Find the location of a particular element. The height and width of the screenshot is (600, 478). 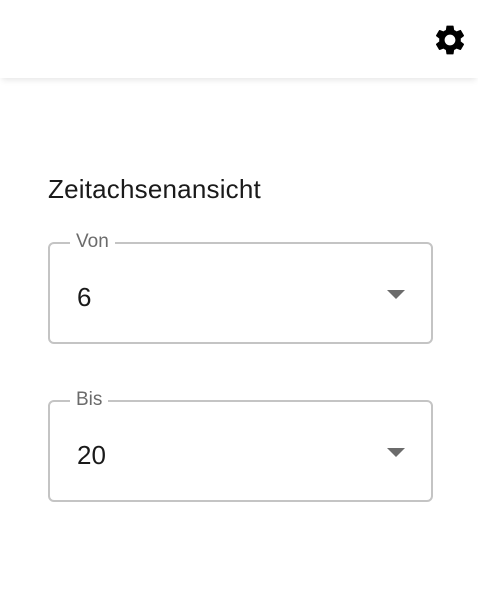

to-hour-label: Bis is located at coordinates (89, 400).